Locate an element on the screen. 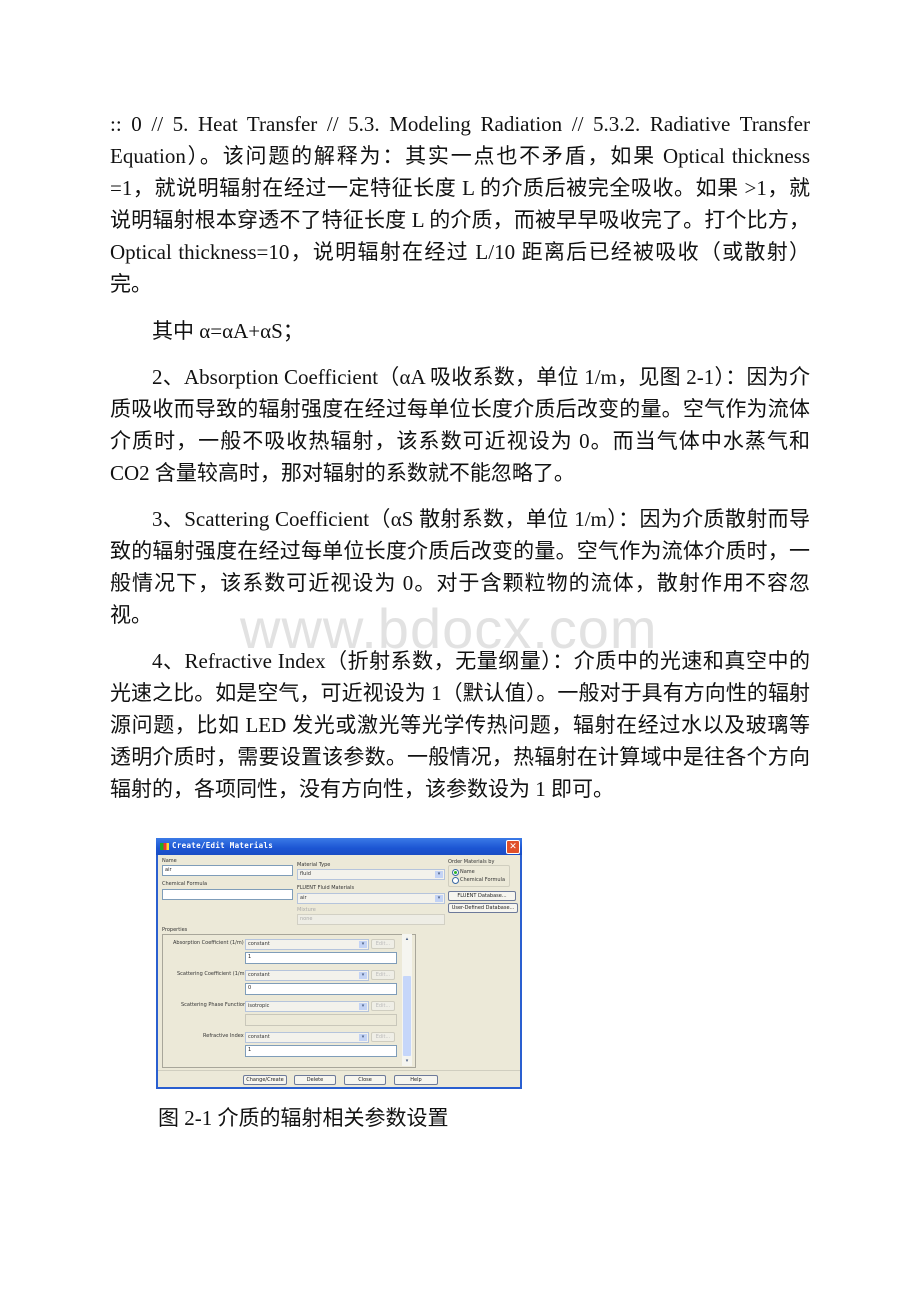  dialog-titlebar: Create/Edit Materials ✕ is located at coordinates (339, 846).